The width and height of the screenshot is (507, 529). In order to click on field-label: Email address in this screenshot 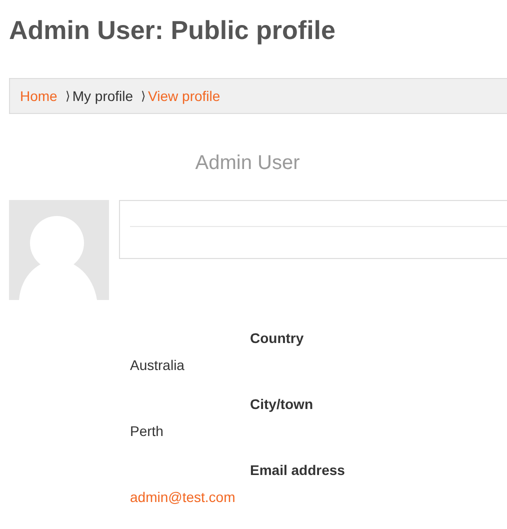, I will do `click(297, 470)`.